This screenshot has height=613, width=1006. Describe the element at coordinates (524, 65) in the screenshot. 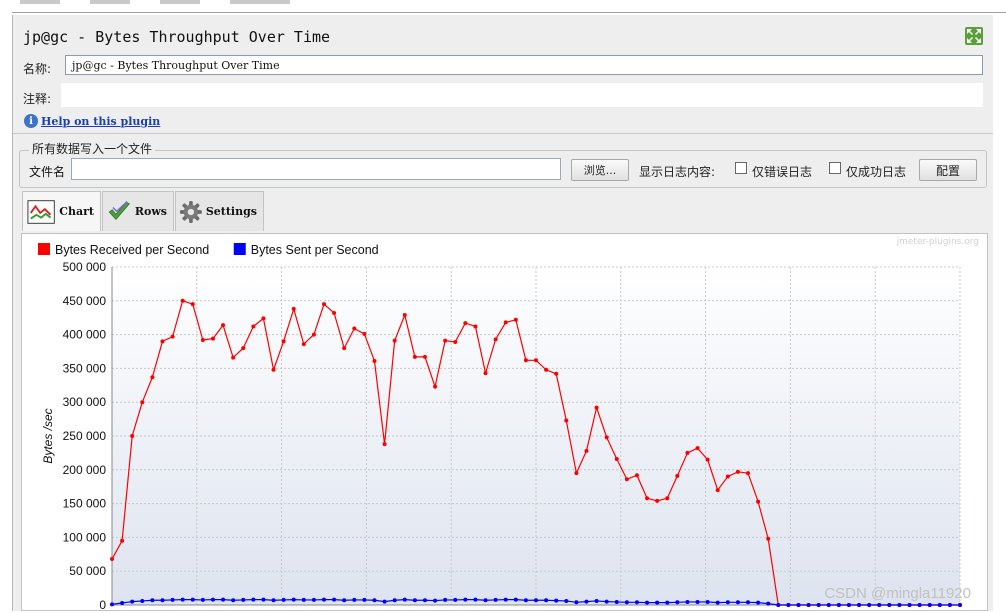

I see `name-field: jp@gc - Bytes Throughput Over Time` at that location.